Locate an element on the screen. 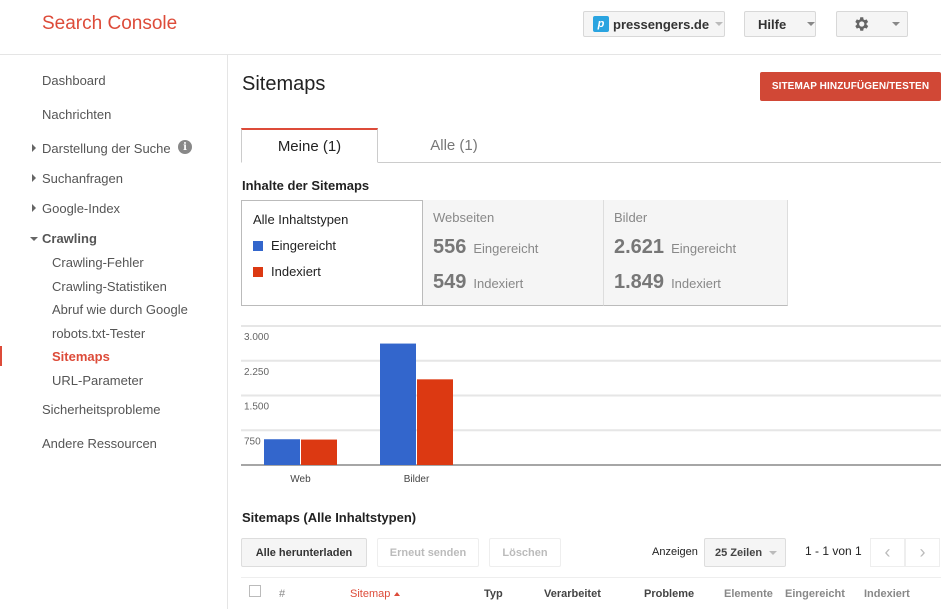 The height and width of the screenshot is (609, 949). stat-value: 549 is located at coordinates (450, 282).